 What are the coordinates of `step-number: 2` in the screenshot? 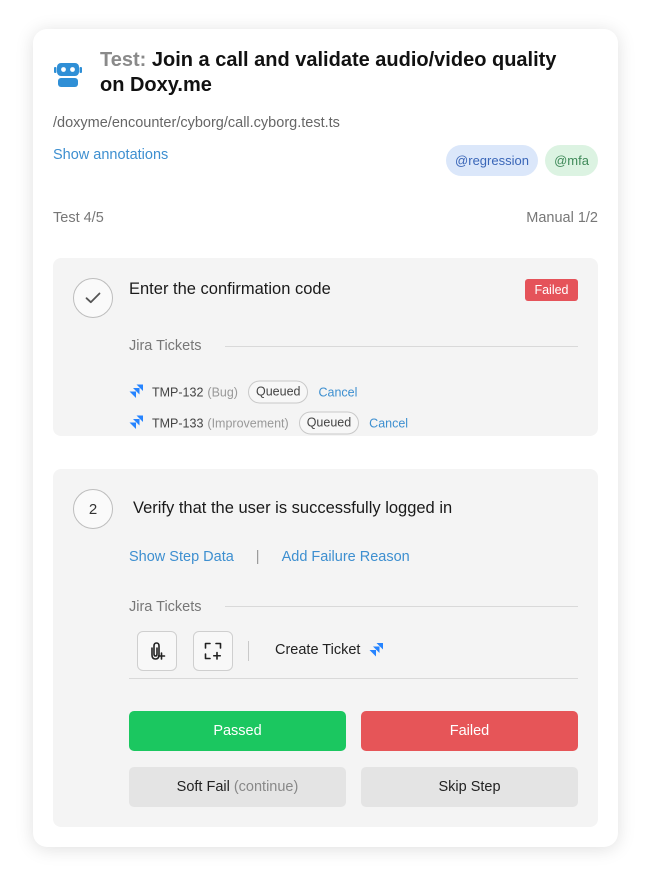 It's located at (93, 509).